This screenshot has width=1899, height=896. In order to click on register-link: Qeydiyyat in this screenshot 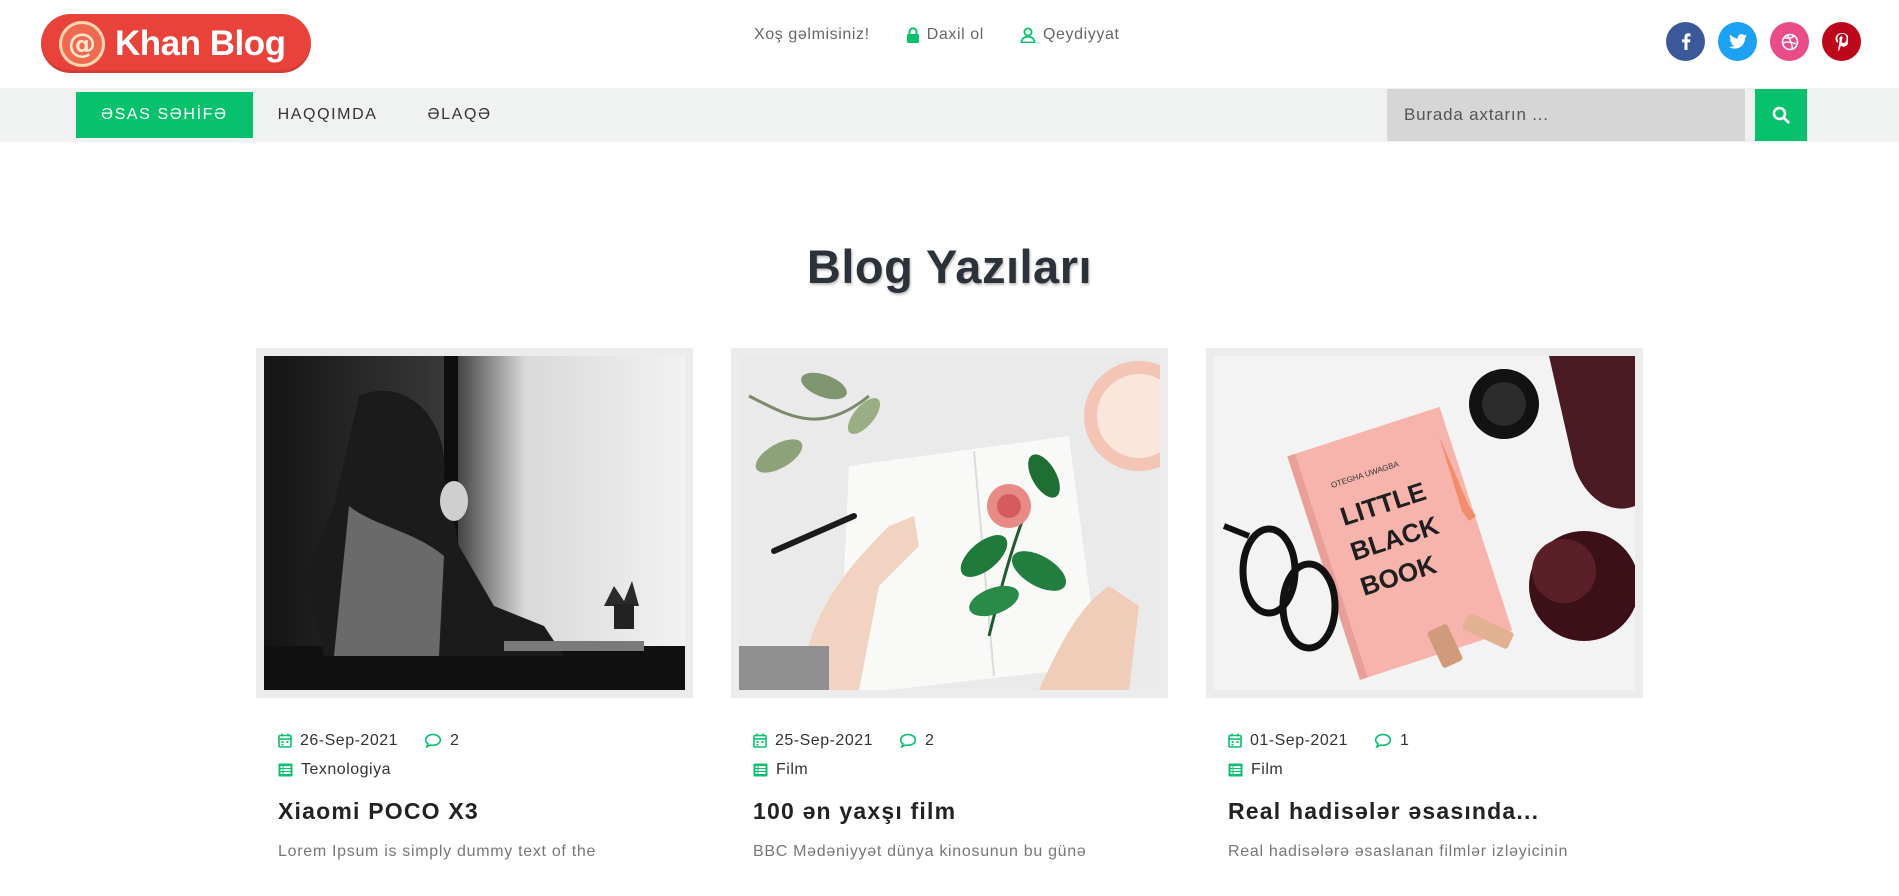, I will do `click(1070, 35)`.